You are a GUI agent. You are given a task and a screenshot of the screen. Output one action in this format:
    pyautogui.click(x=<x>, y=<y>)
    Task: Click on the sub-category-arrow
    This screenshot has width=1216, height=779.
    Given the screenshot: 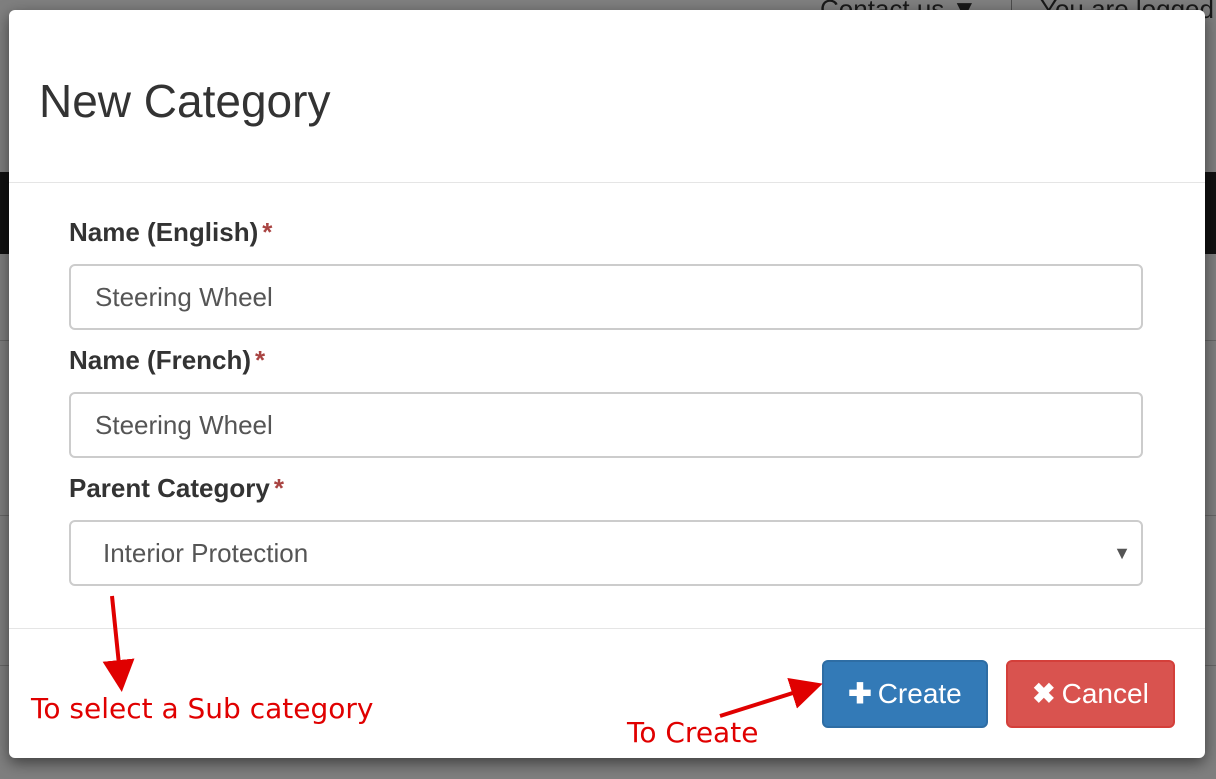 What is the action you would take?
    pyautogui.click(x=118, y=643)
    